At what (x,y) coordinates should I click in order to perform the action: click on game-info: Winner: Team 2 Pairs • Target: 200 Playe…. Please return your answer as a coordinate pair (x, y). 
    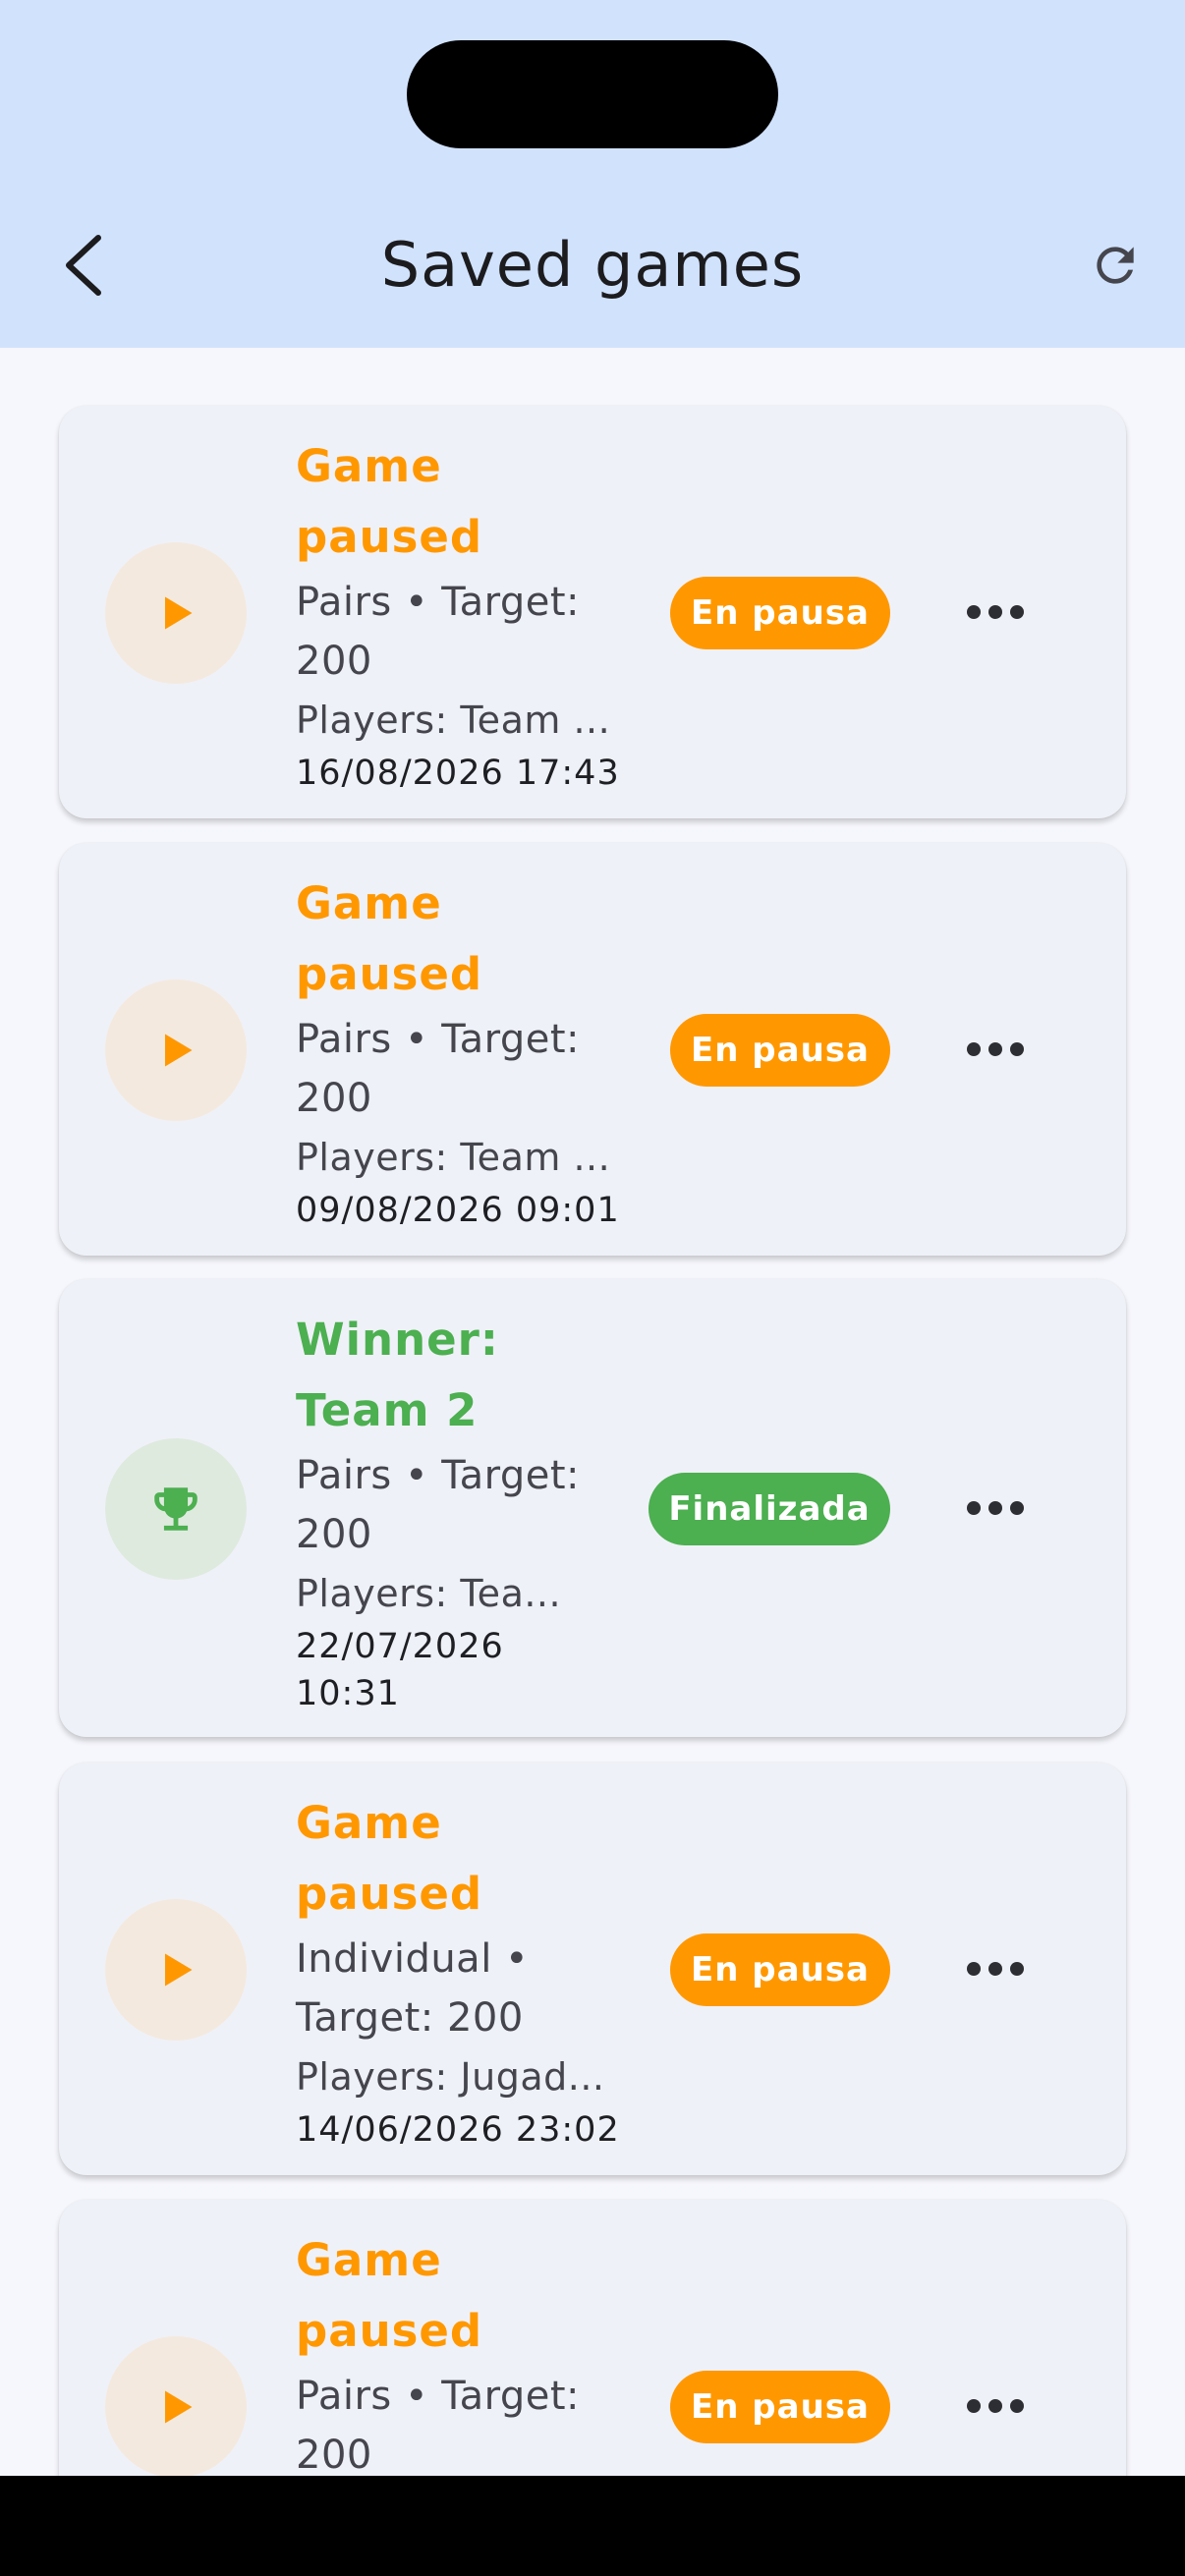
    Looking at the image, I should click on (493, 1511).